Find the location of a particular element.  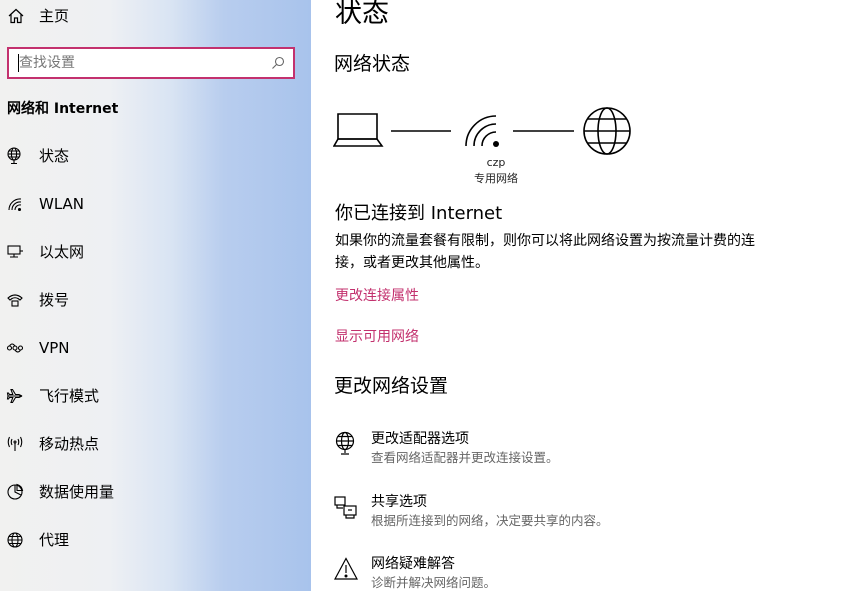

data-usage-icon is located at coordinates (15, 491).